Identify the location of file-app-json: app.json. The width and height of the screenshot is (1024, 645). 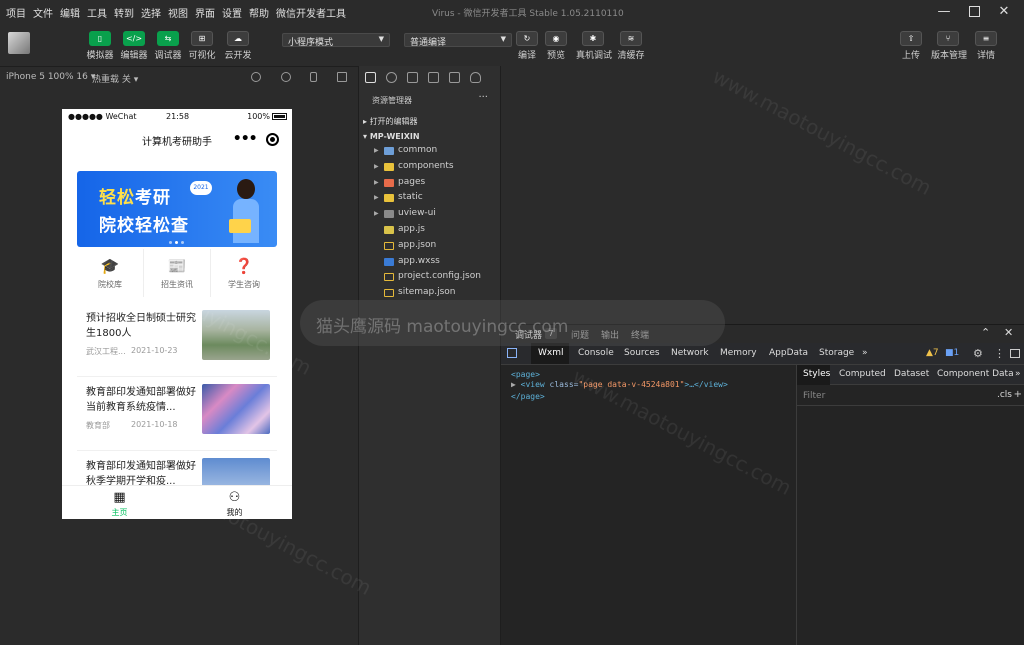
(430, 247).